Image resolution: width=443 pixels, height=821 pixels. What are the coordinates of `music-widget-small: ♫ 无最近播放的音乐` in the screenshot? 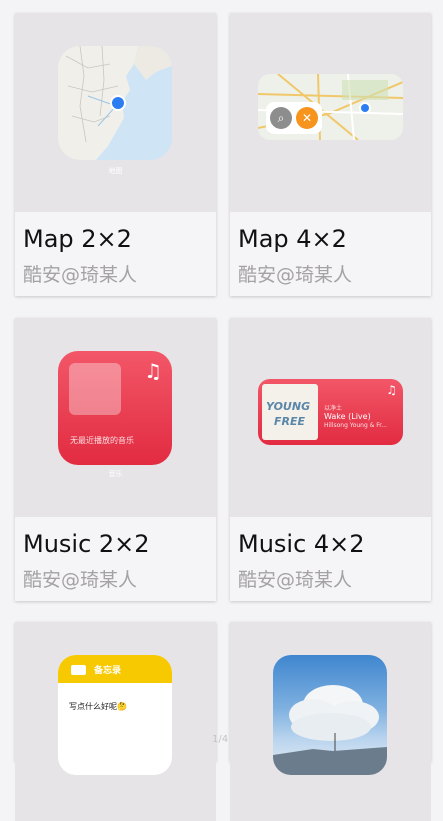 It's located at (115, 408).